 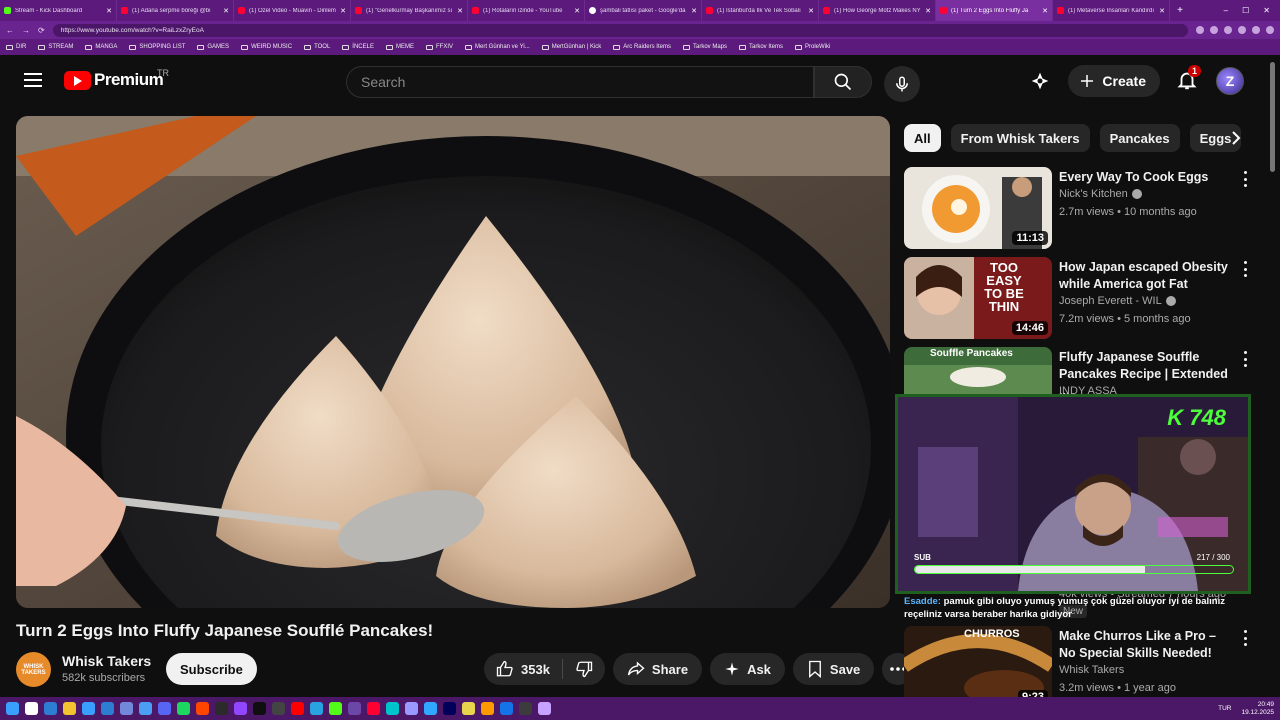 What do you see at coordinates (1180, 10) in the screenshot?
I see `new-tab-button: +` at bounding box center [1180, 10].